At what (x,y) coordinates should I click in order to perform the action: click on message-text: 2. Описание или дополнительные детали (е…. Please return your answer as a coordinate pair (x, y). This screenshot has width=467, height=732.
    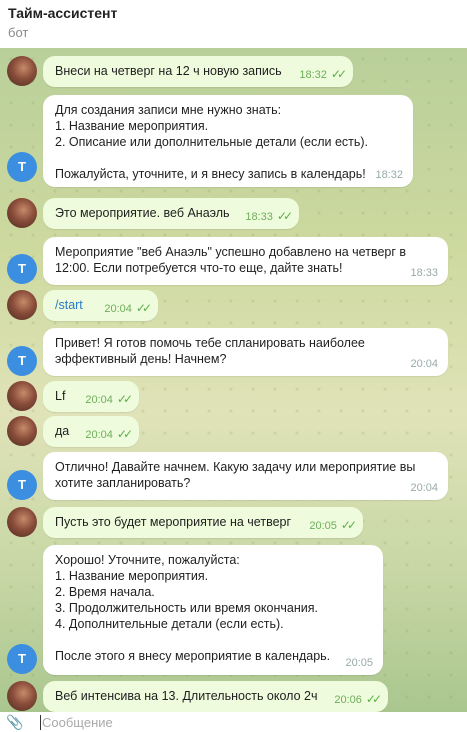
    Looking at the image, I should click on (212, 142).